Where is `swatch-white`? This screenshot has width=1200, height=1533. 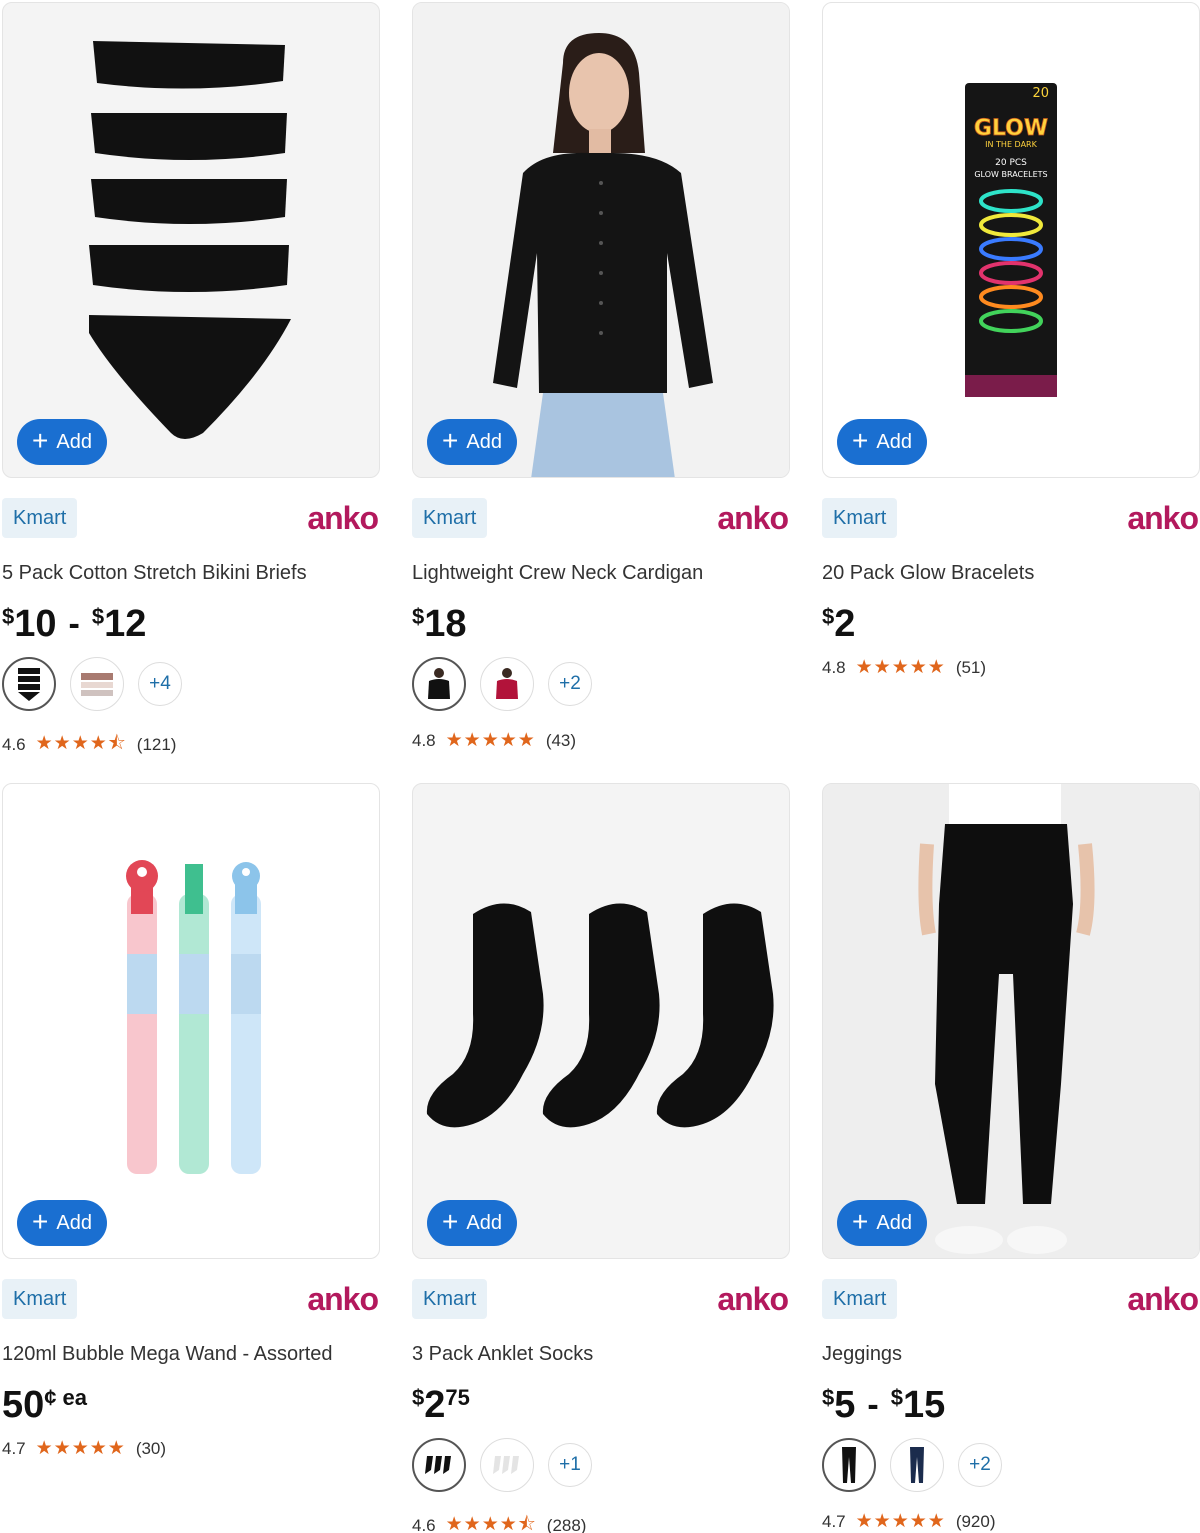 swatch-white is located at coordinates (507, 1465).